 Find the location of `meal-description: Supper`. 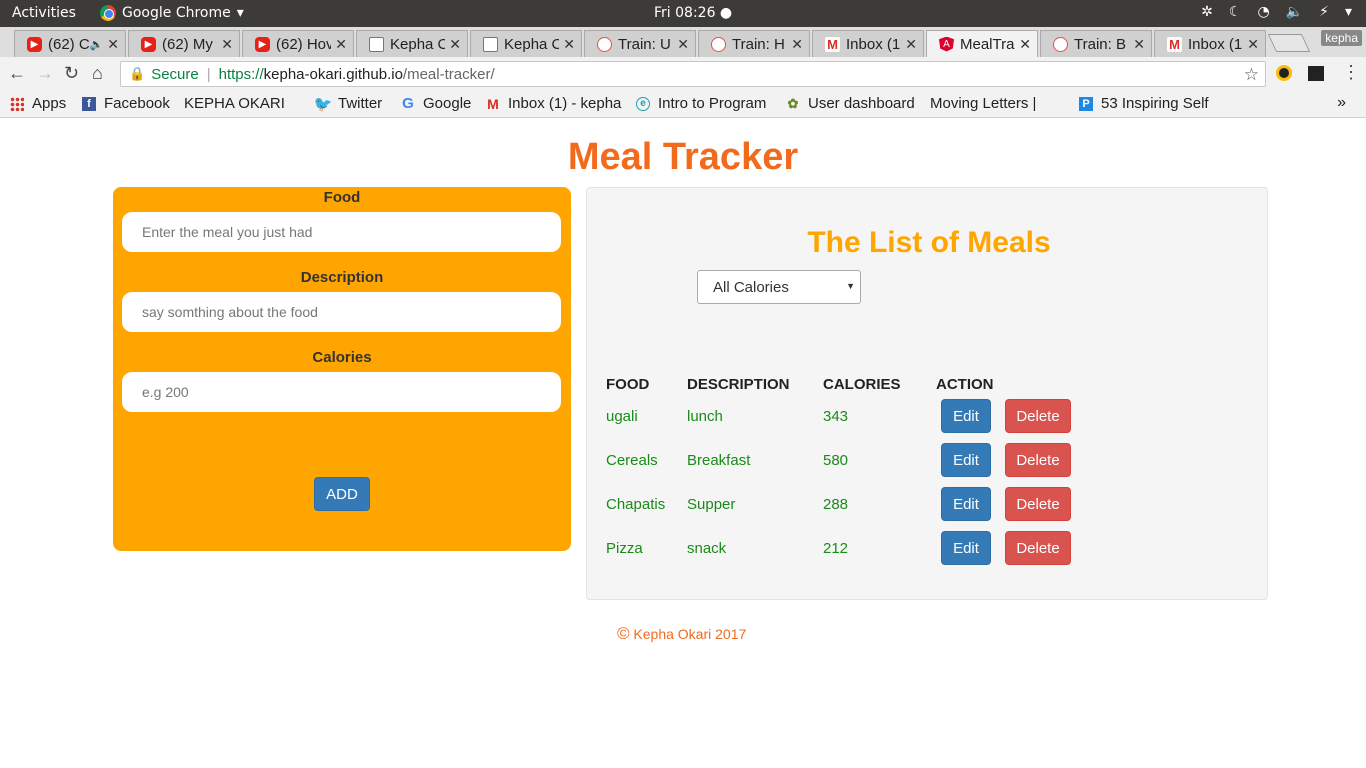

meal-description: Supper is located at coordinates (711, 504).